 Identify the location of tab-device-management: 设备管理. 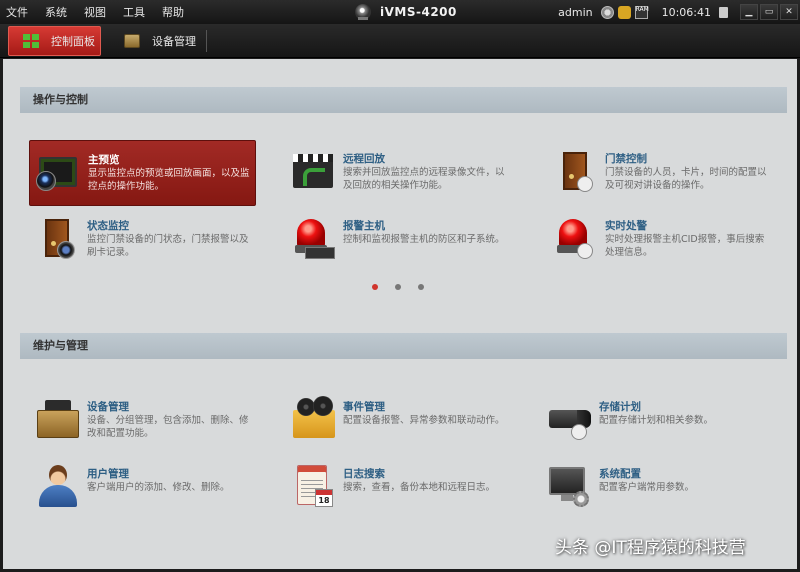
(158, 41).